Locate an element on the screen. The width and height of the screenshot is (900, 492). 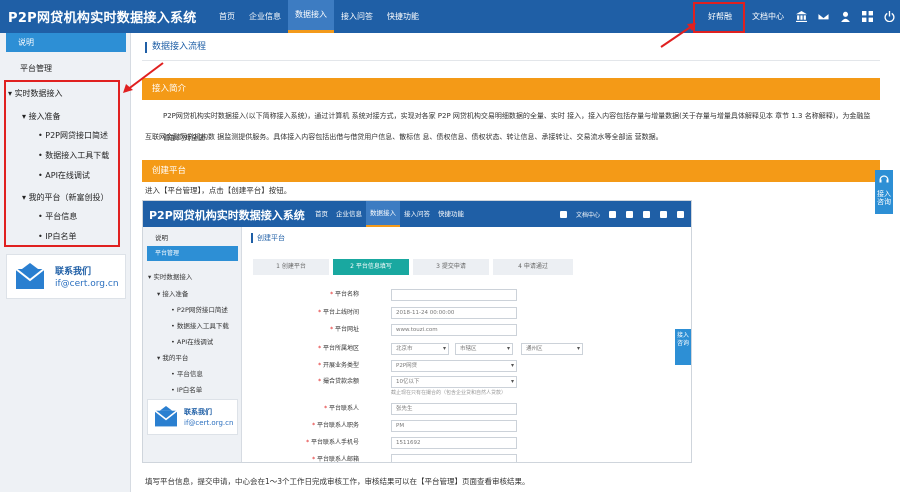
main-nav: 首页 企业信息 数据接入 接入问答 快捷功能 is located at coordinates (319, 16).